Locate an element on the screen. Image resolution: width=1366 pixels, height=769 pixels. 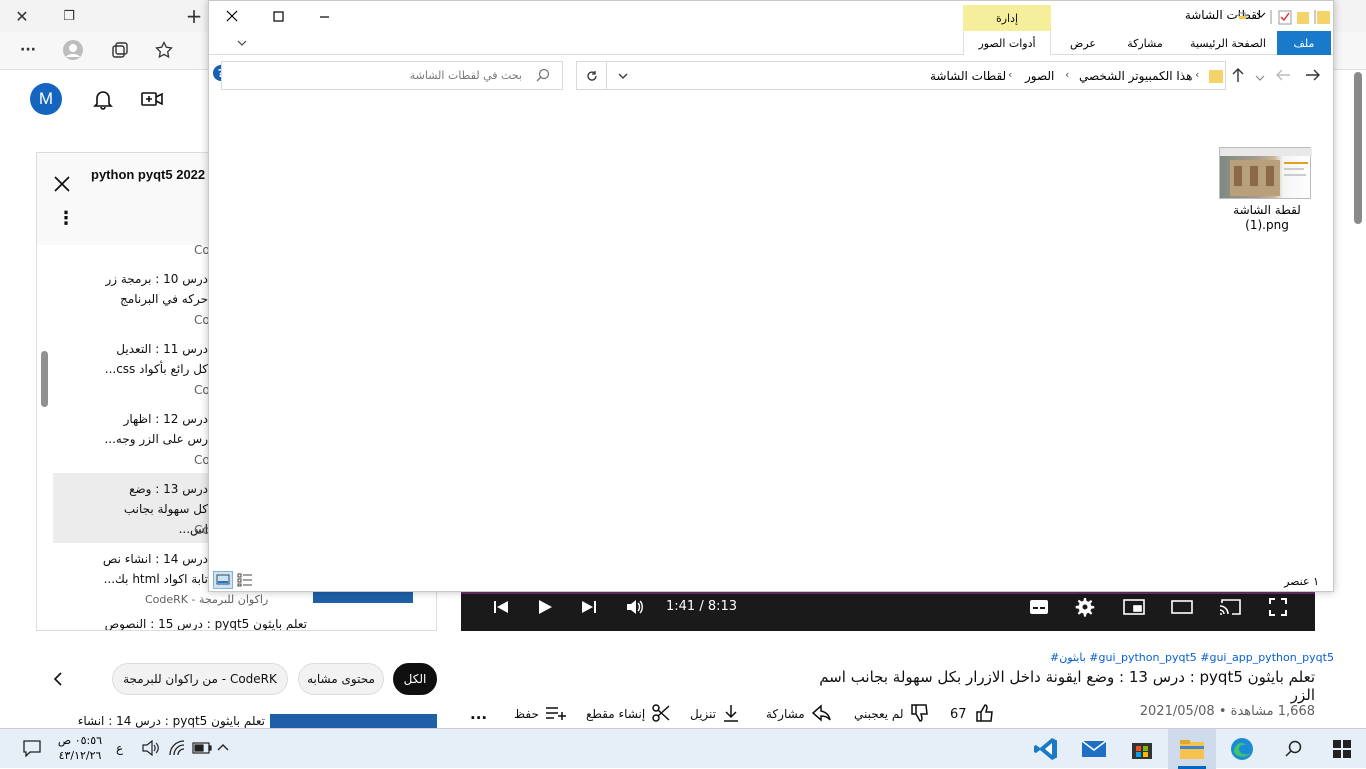
subtitles-icon is located at coordinates (1039, 607).